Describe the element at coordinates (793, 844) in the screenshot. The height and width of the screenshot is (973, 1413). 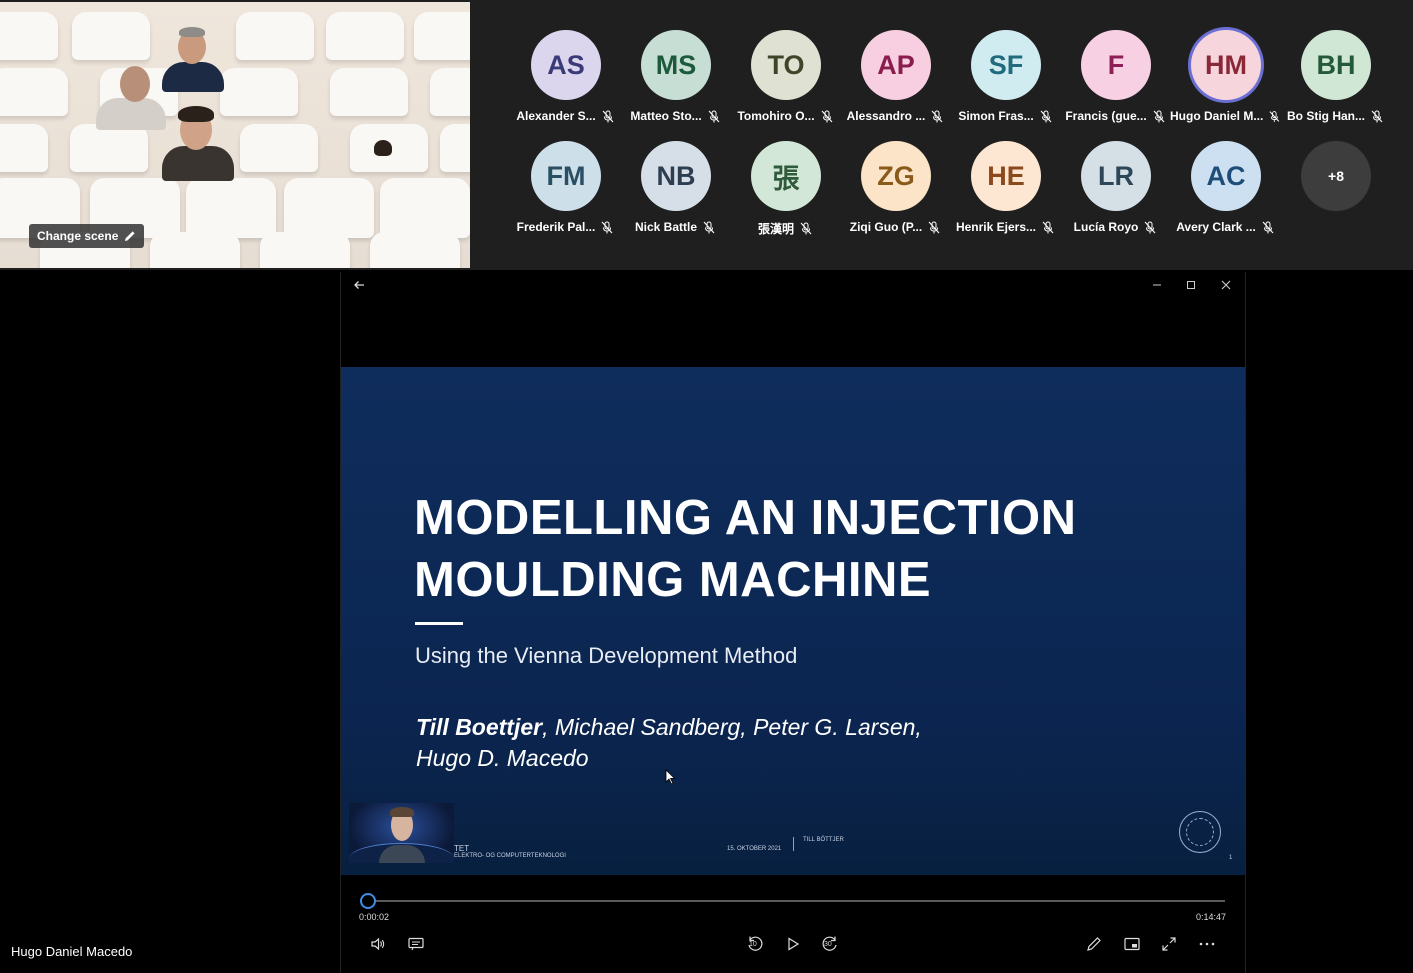
I see `footer-divider` at that location.